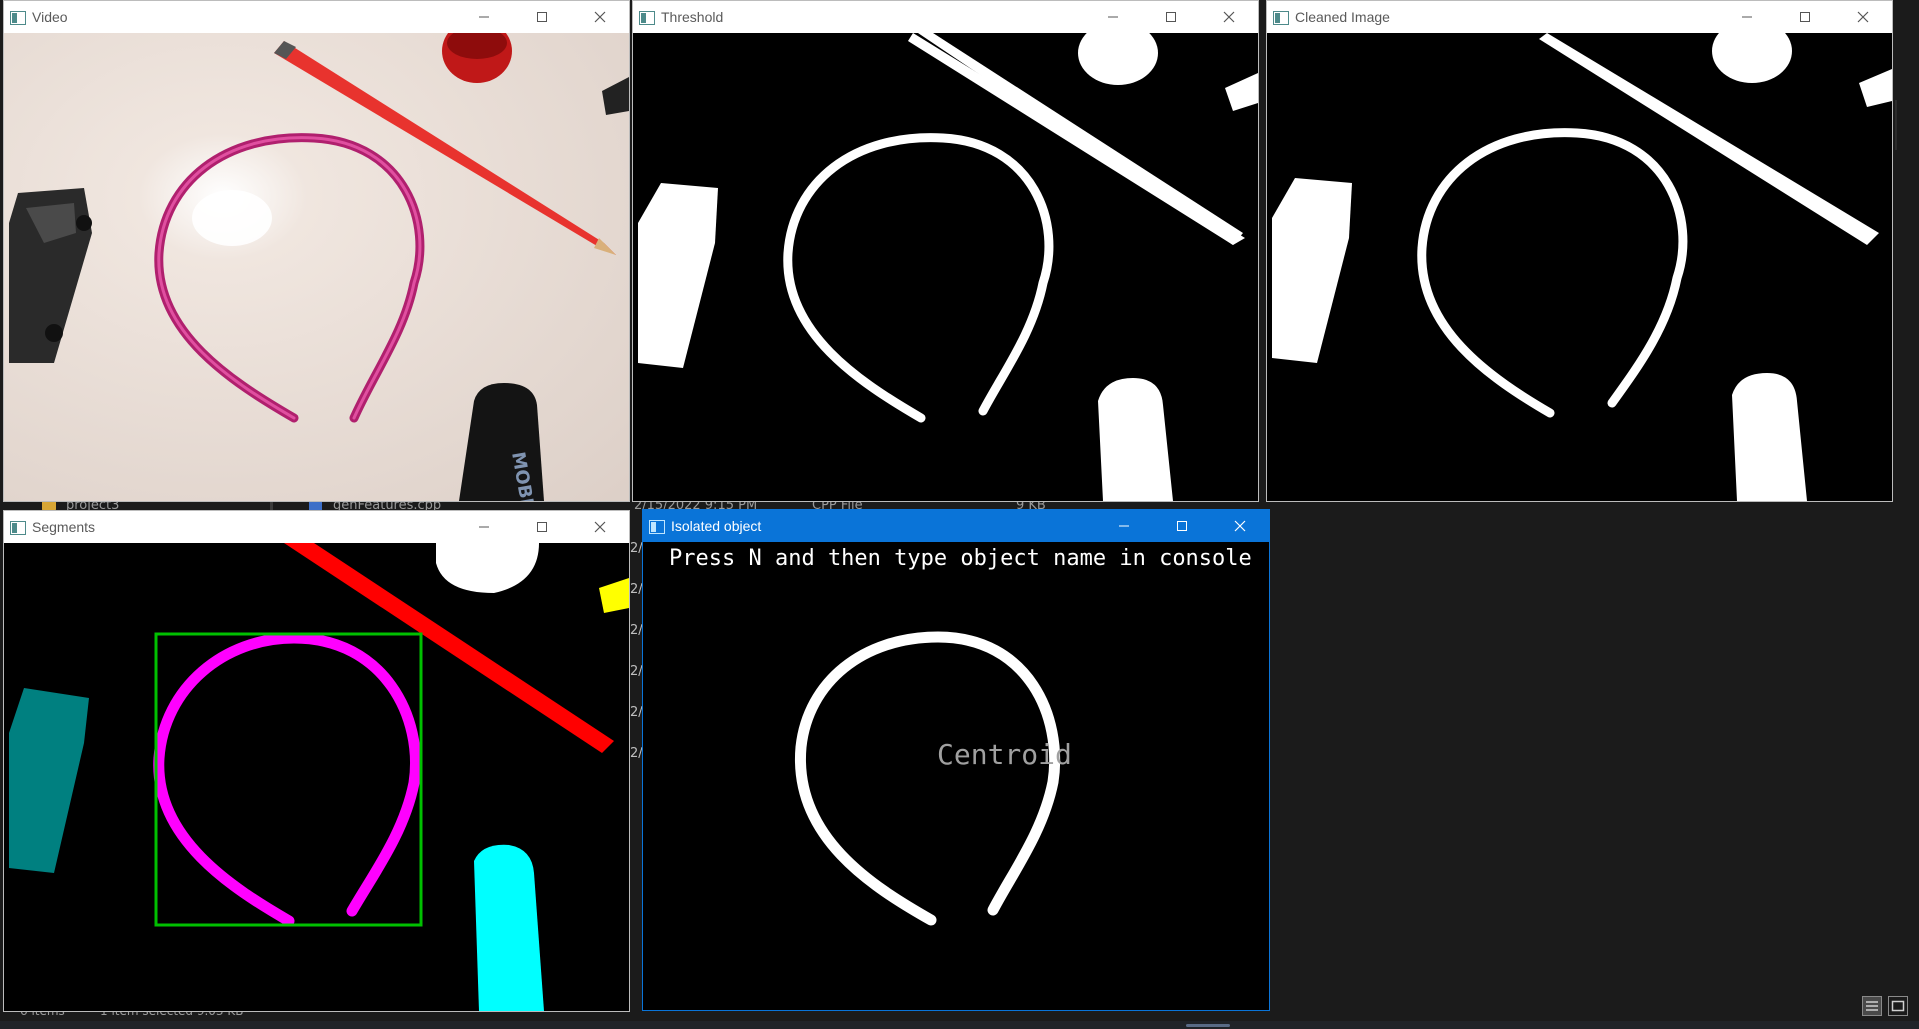 This screenshot has height=1029, width=1919. Describe the element at coordinates (945, 267) in the screenshot. I see `threshold-frame` at that location.